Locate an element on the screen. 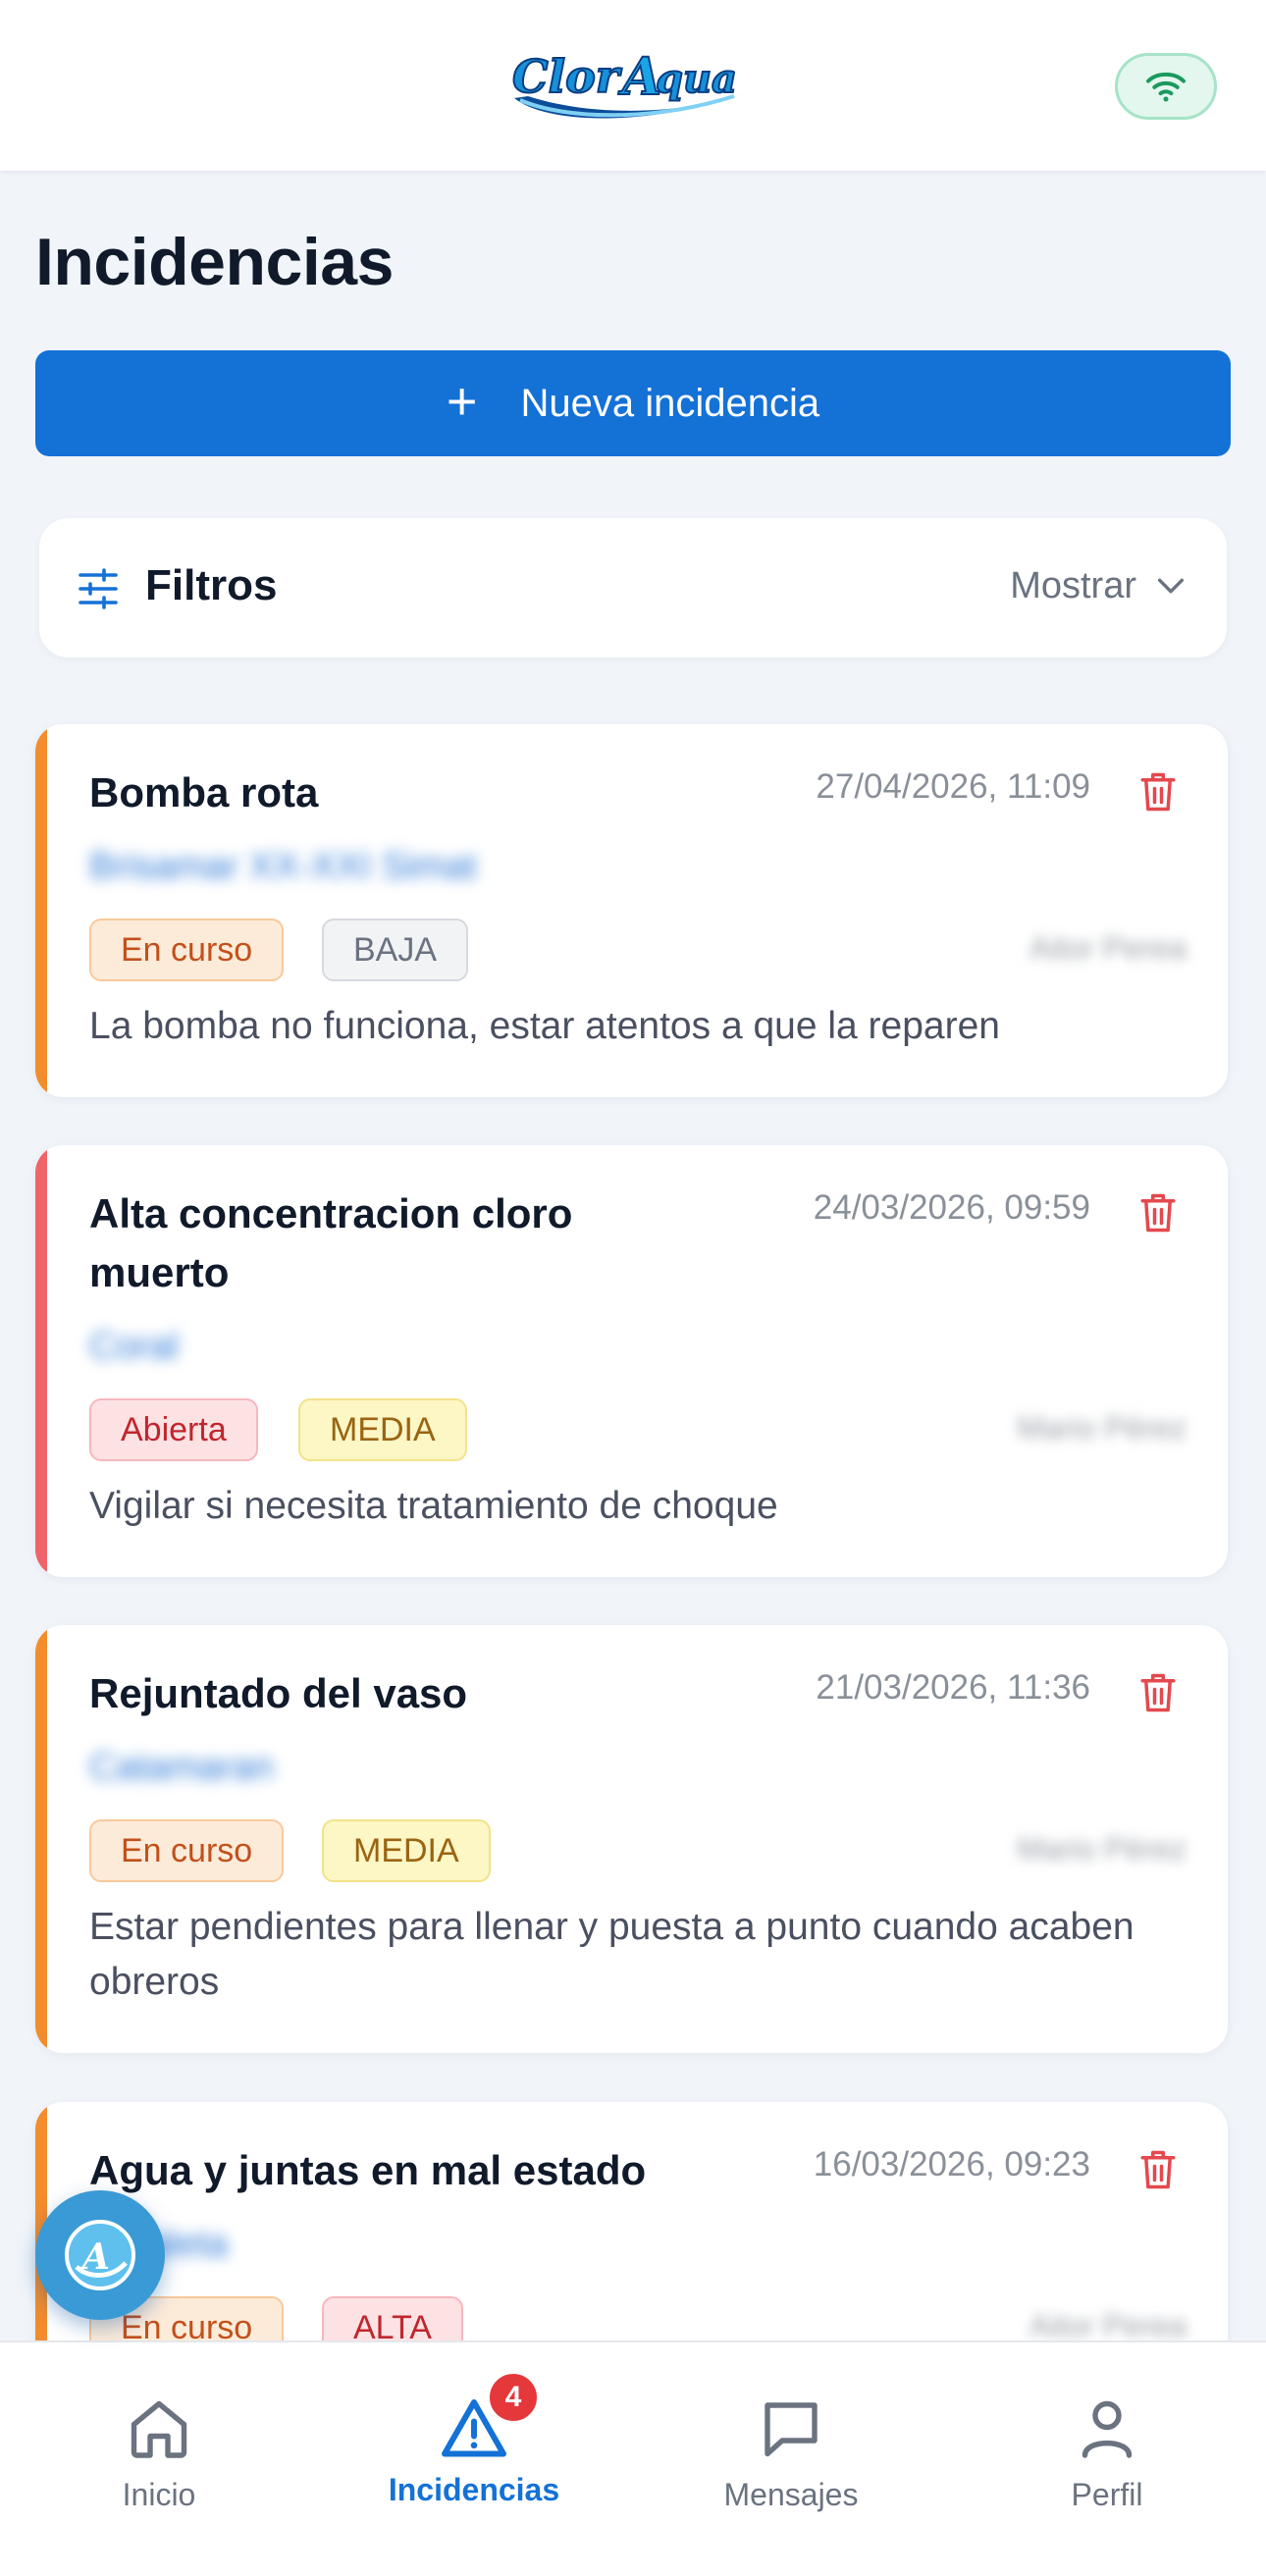 The width and height of the screenshot is (1266, 2576). nav-label: Incidencias is located at coordinates (474, 2489).